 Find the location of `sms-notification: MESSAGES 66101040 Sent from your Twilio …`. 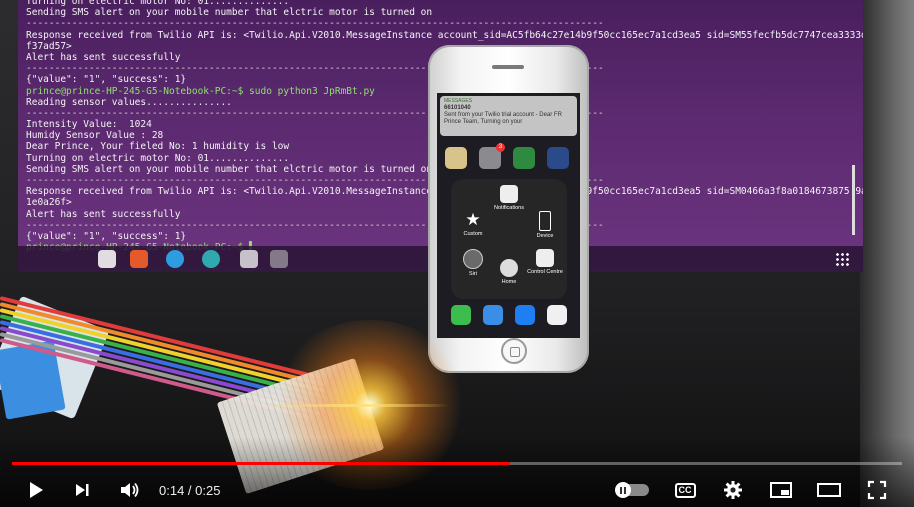

sms-notification: MESSAGES 66101040 Sent from your Twilio … is located at coordinates (508, 116).